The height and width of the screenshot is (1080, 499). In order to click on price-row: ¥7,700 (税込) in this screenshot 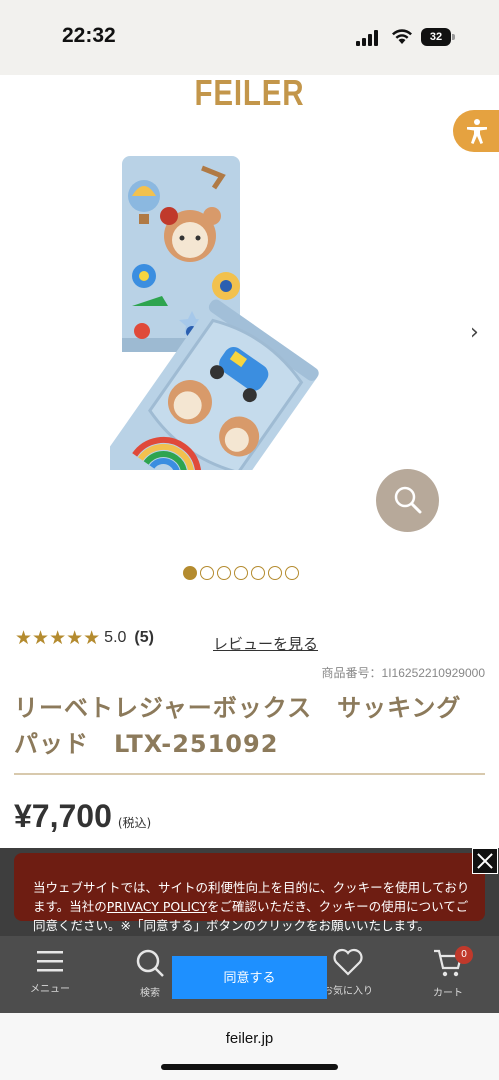, I will do `click(82, 816)`.